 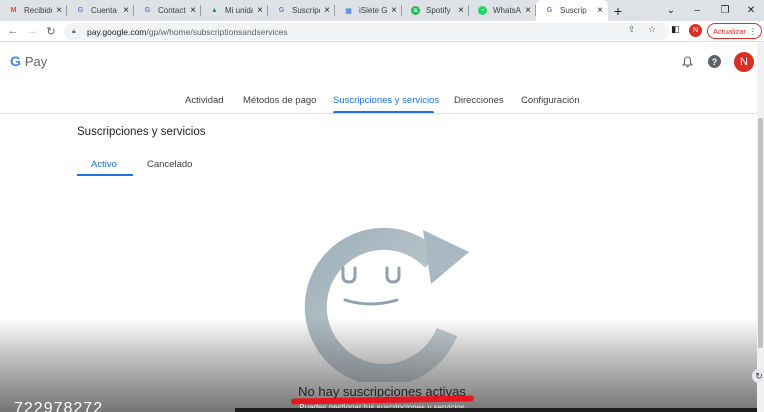 I want to click on nav-tab-suscripciones: Suscripciones y servicios, so click(x=386, y=100).